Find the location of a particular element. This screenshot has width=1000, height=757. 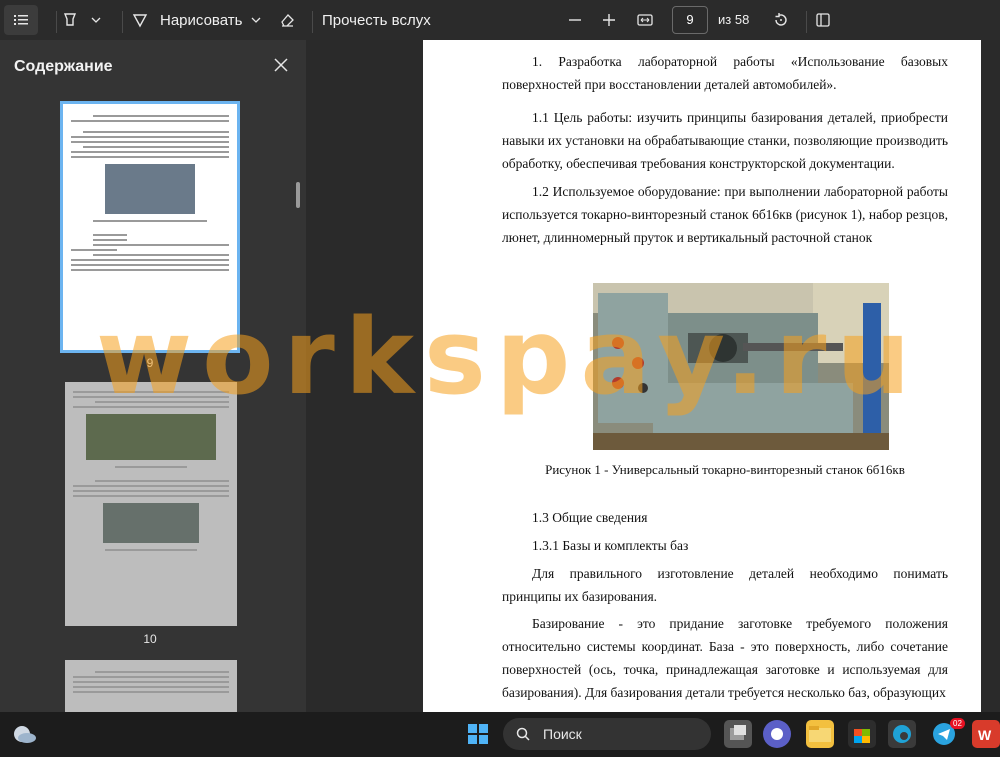

lathe-photo is located at coordinates (741, 366).